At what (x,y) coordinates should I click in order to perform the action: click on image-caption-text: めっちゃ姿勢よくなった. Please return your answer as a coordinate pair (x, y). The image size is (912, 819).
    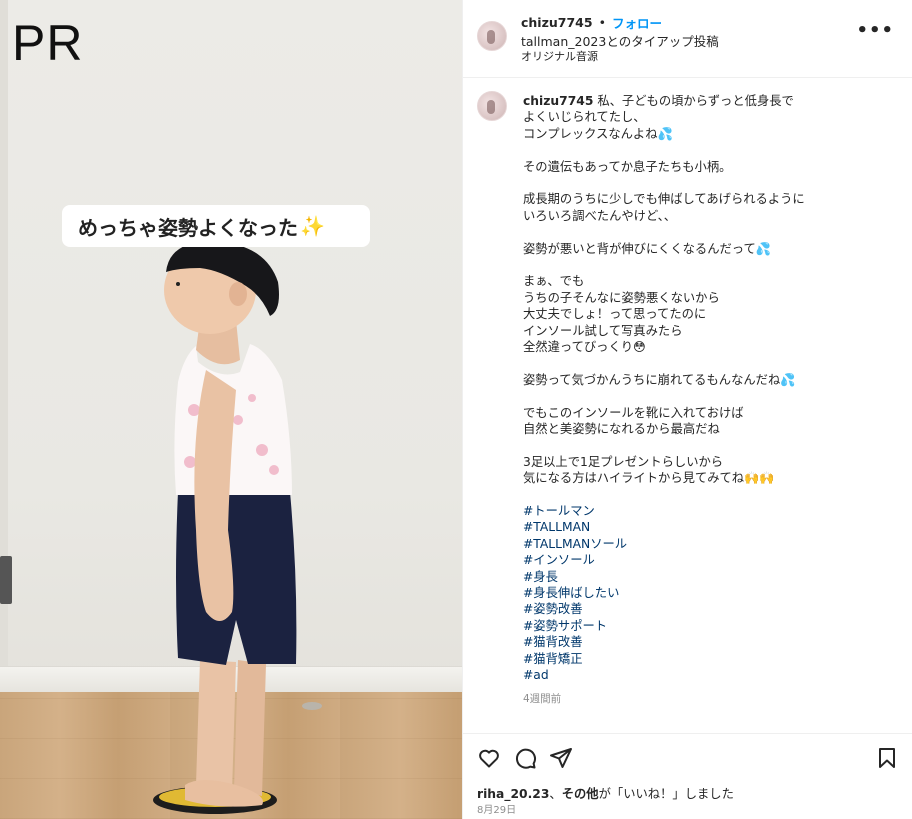
    Looking at the image, I should click on (188, 227).